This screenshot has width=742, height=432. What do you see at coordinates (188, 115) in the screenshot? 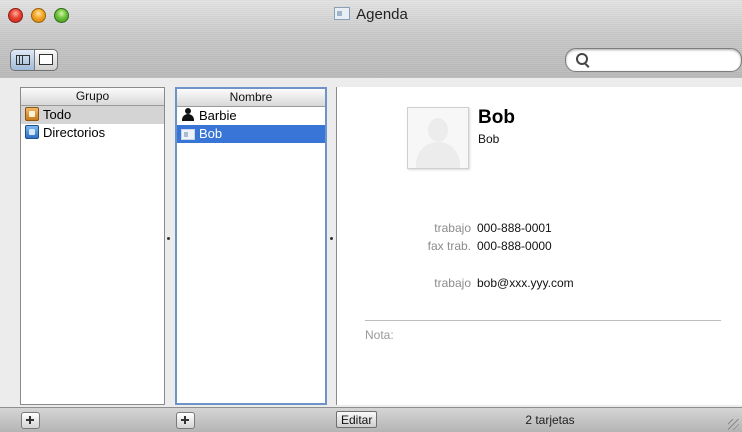
I see `person-icon` at bounding box center [188, 115].